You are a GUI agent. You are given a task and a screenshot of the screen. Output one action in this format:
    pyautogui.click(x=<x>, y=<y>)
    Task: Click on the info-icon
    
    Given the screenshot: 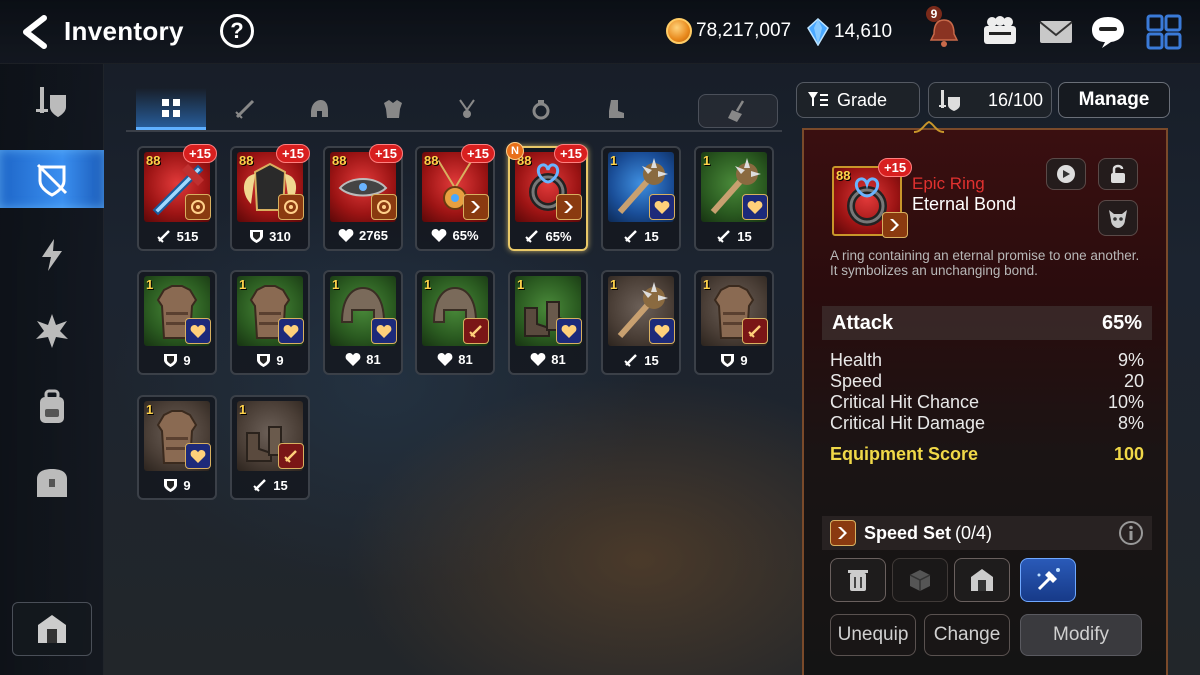 What is the action you would take?
    pyautogui.click(x=1131, y=533)
    